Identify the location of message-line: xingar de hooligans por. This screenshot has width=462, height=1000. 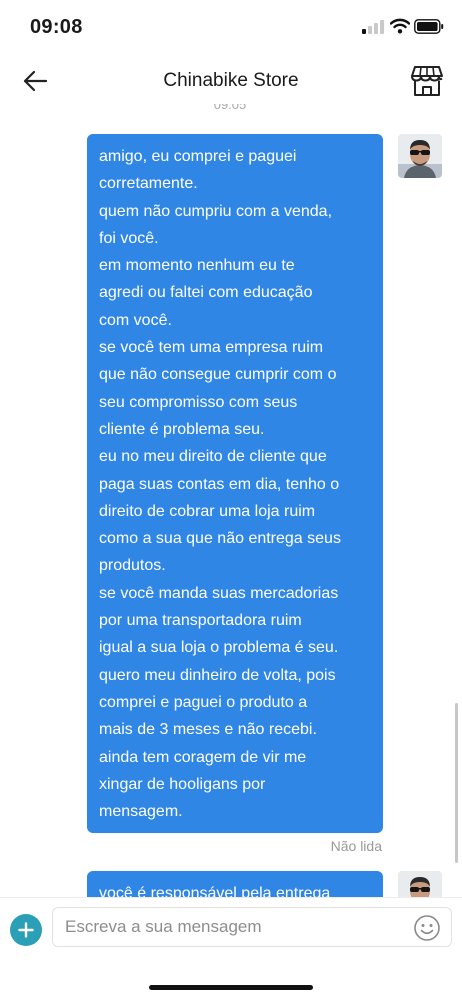
(182, 784).